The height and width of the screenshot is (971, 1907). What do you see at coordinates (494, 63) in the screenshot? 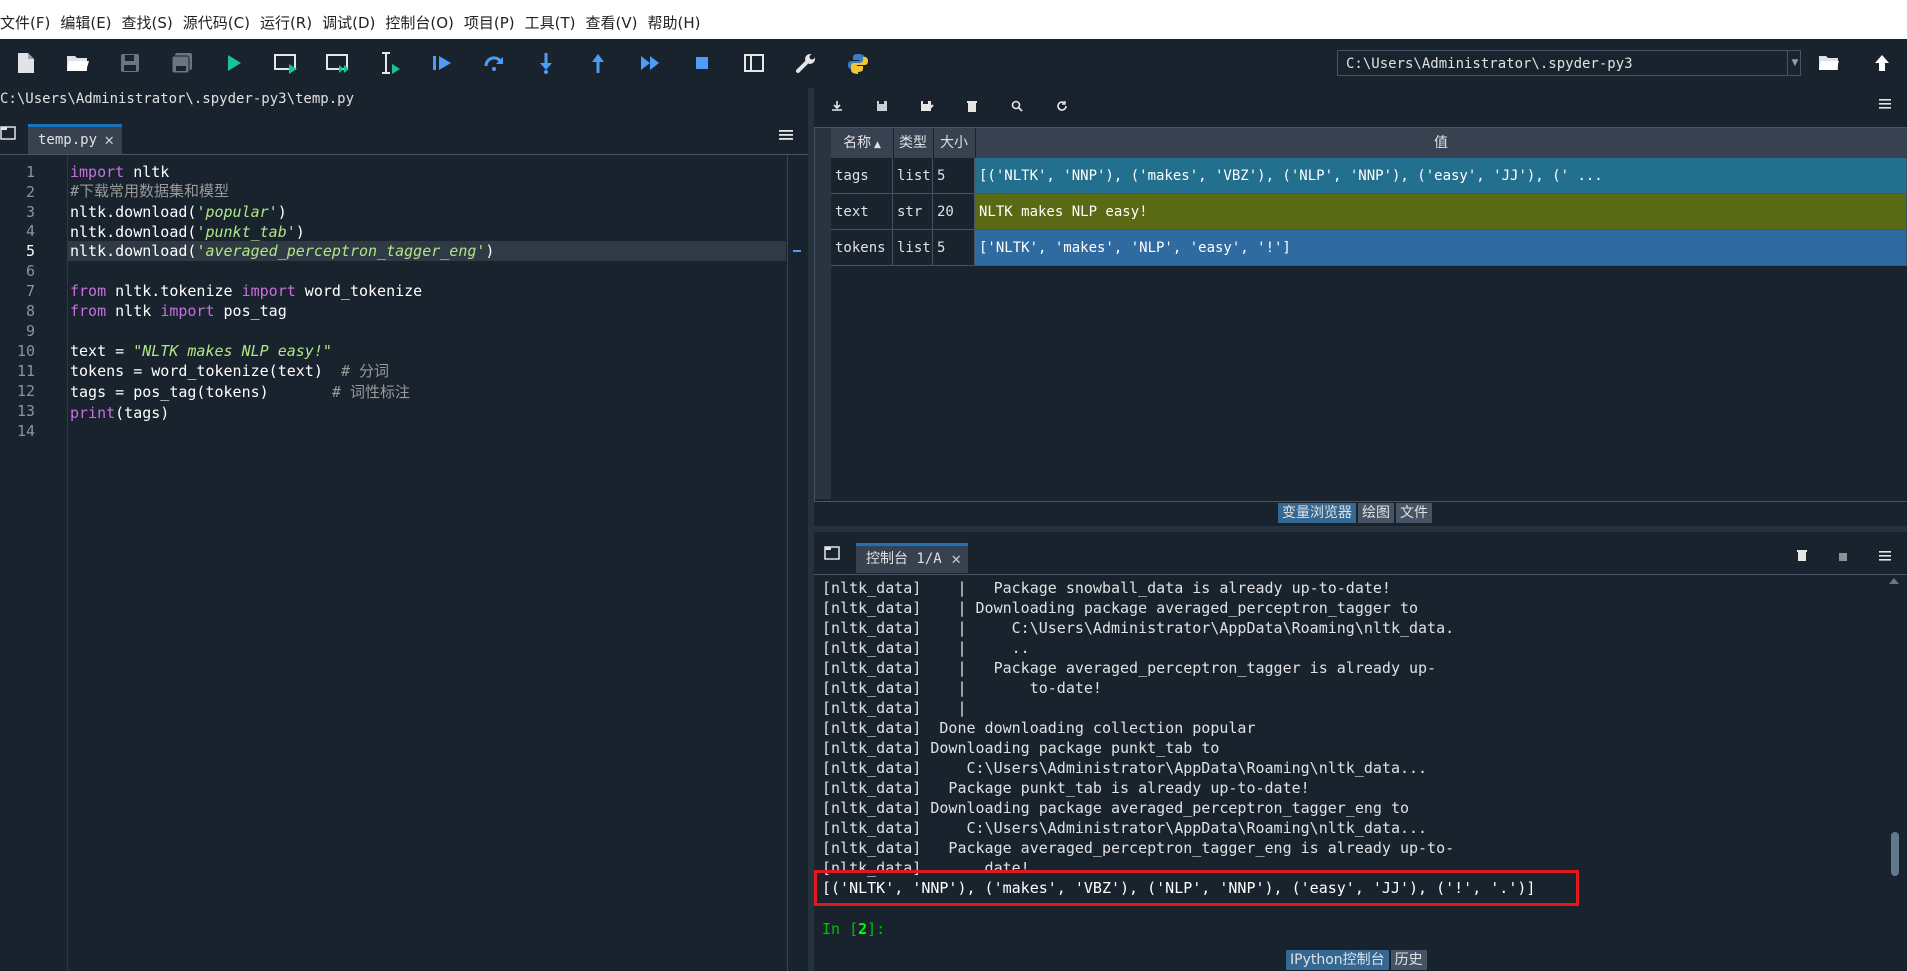
I see `step-over-icon` at bounding box center [494, 63].